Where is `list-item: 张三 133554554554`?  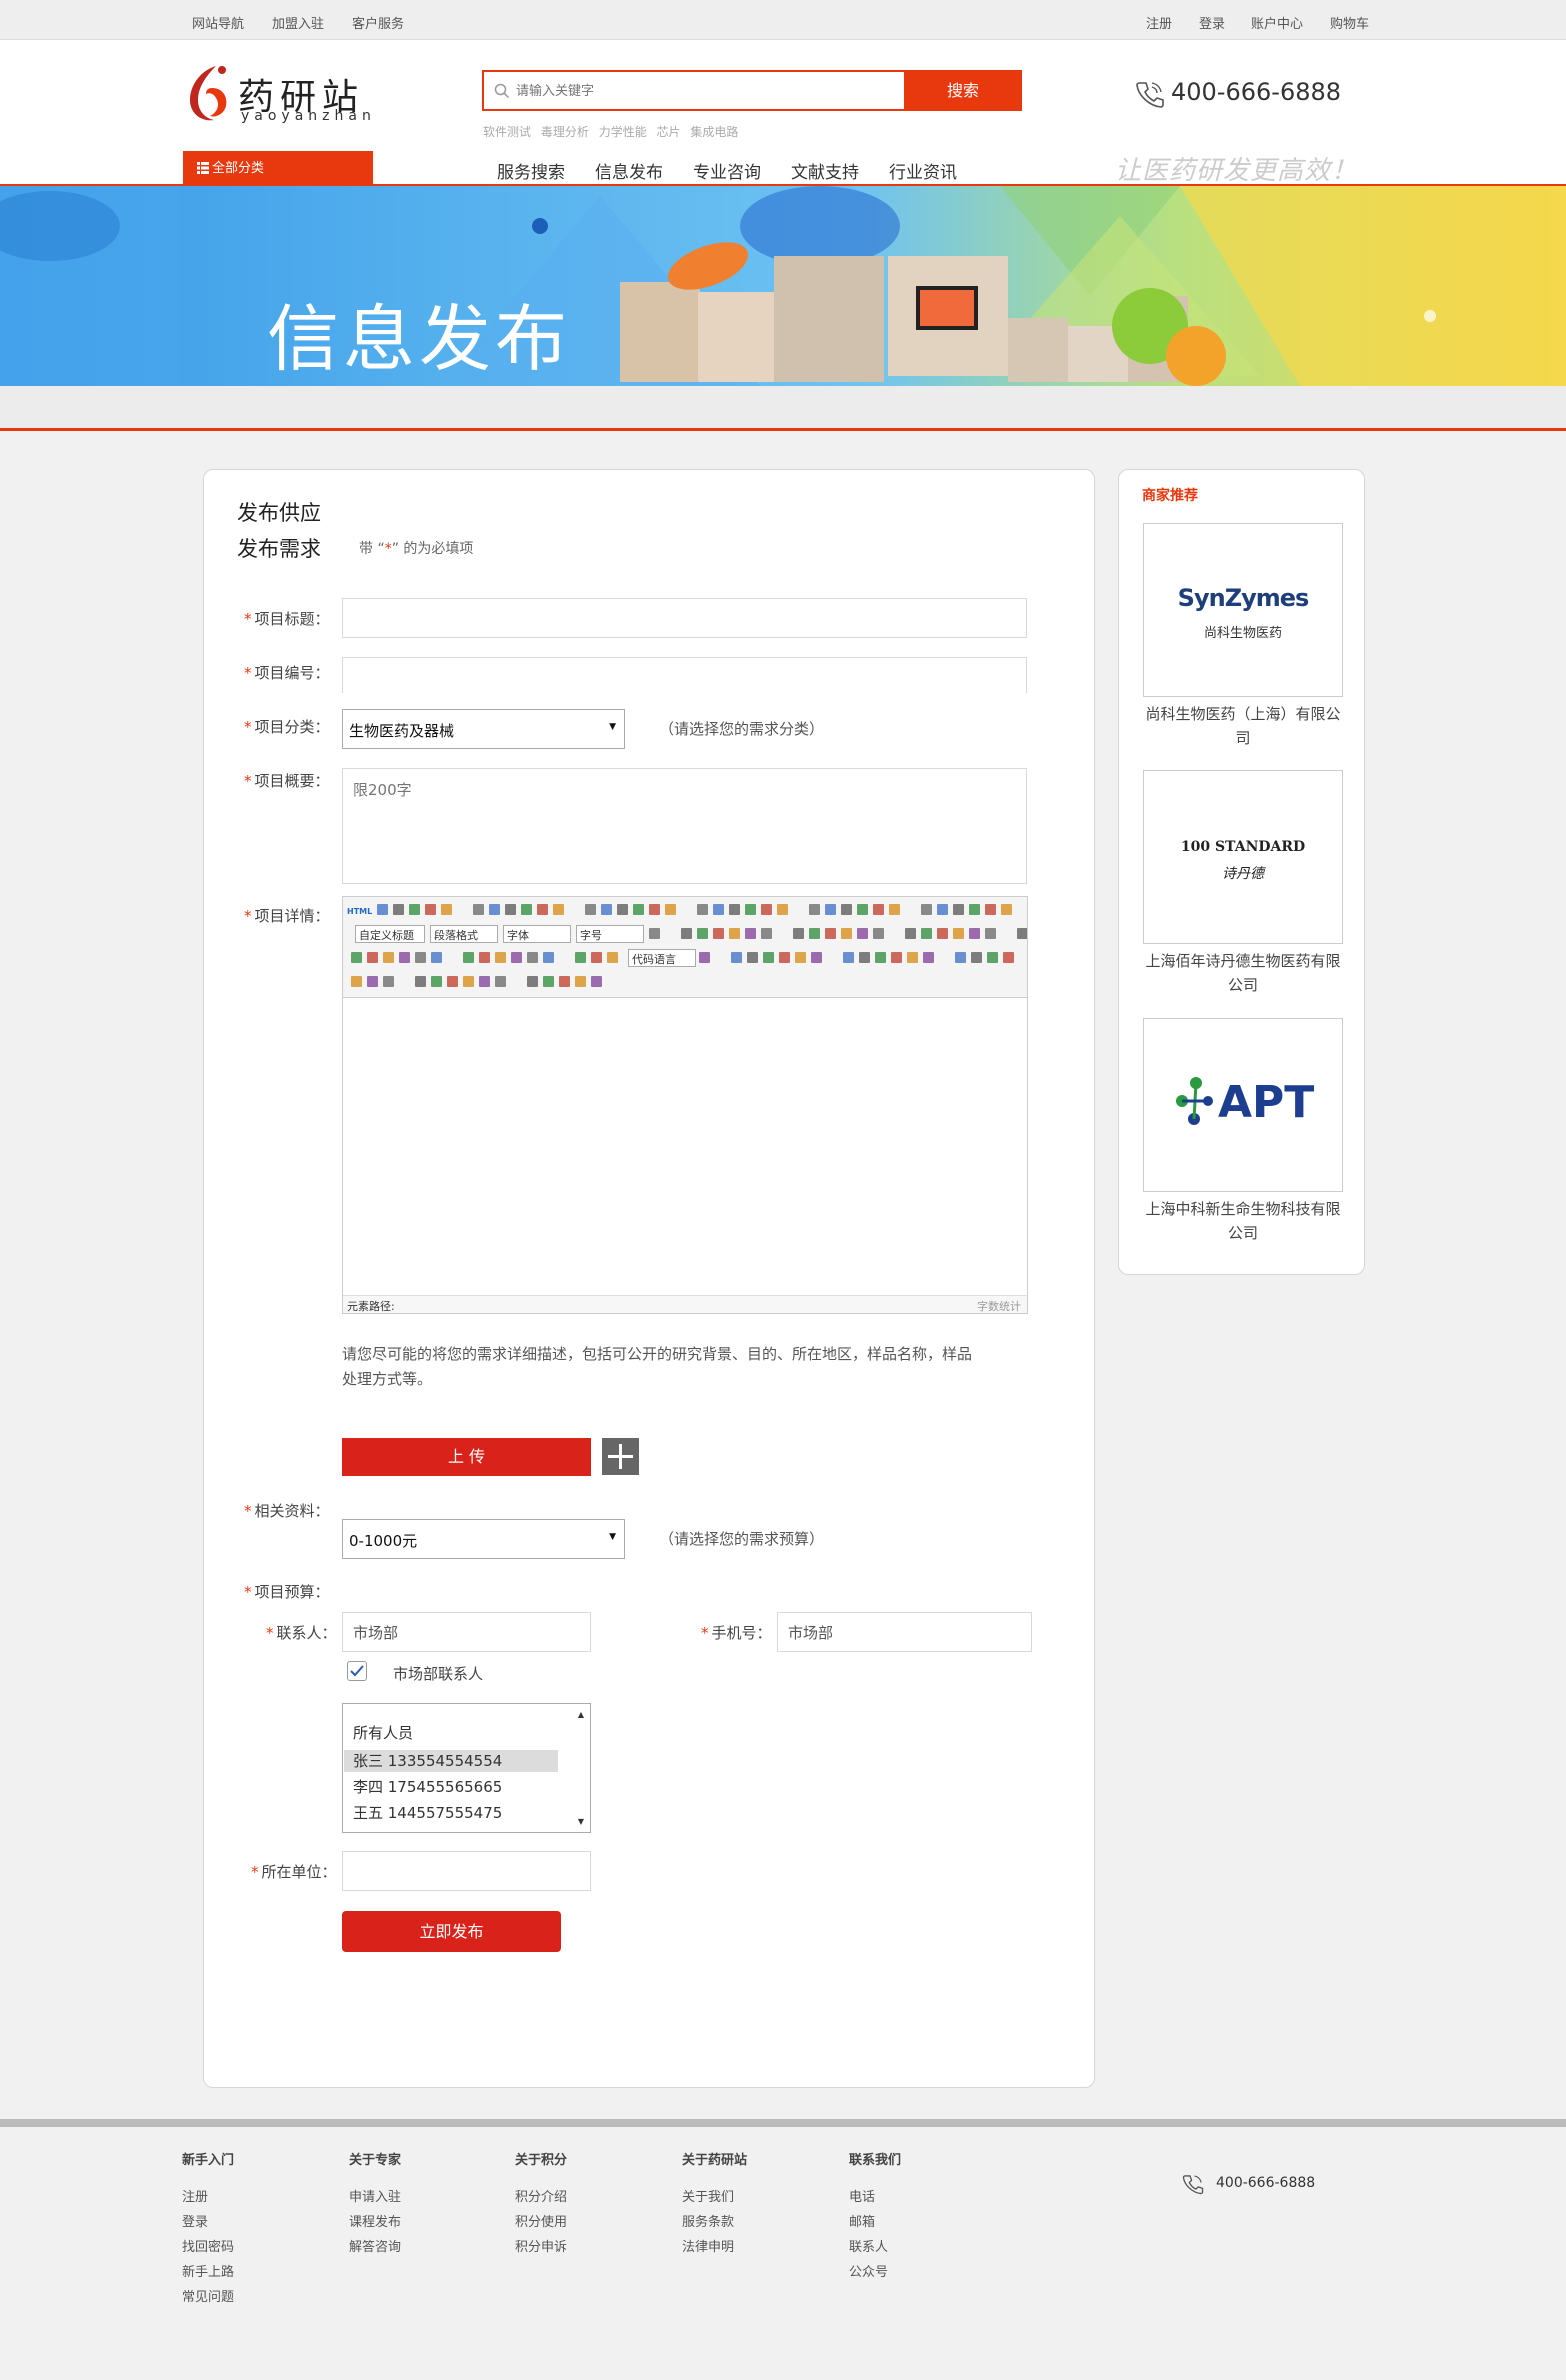
list-item: 张三 133554554554 is located at coordinates (427, 1760).